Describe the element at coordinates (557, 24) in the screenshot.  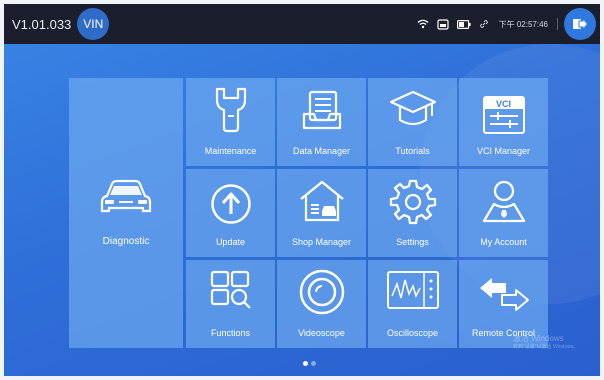
I see `topbar-divider` at that location.